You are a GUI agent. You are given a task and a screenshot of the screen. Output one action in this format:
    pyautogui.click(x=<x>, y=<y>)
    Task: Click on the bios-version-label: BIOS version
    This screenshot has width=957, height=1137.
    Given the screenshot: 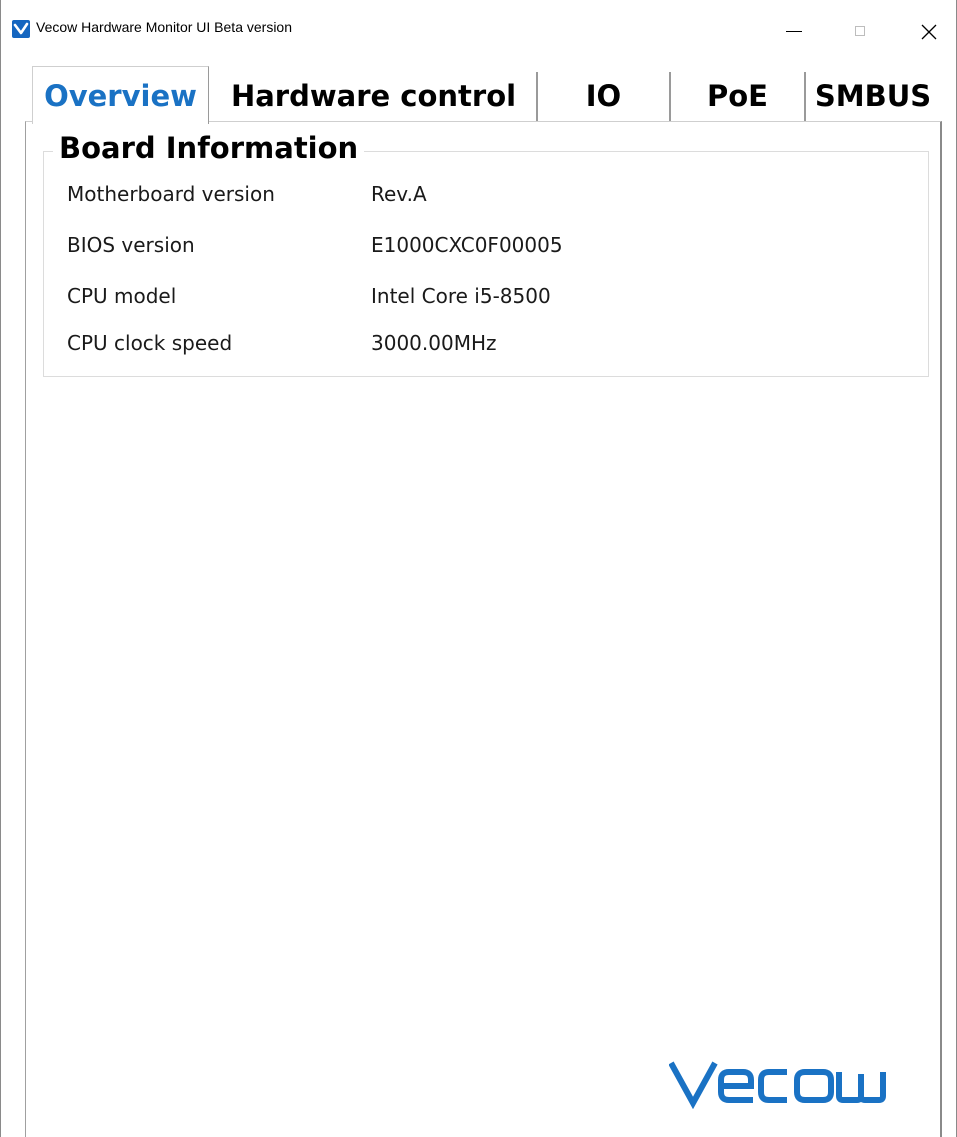 What is the action you would take?
    pyautogui.click(x=131, y=245)
    